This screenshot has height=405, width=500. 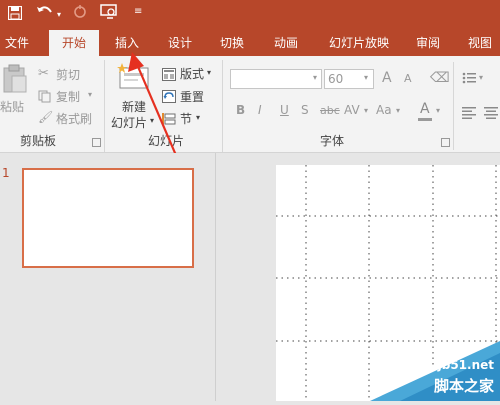 I want to click on tab-slideshow: 幻灯片放映, so click(x=359, y=43).